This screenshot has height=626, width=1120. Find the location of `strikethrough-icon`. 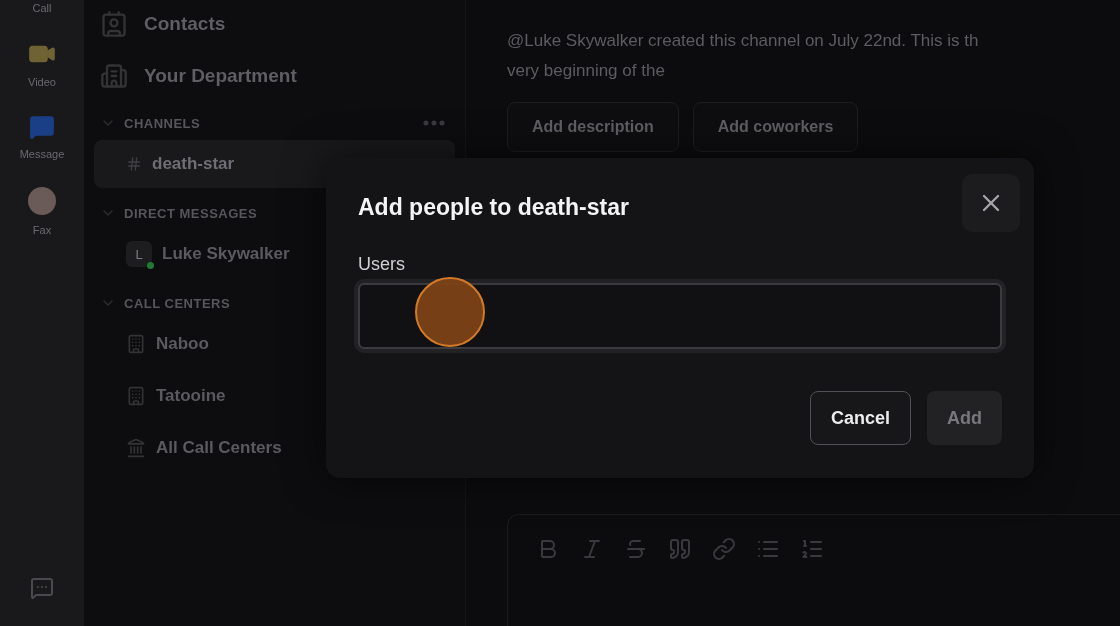

strikethrough-icon is located at coordinates (636, 549).